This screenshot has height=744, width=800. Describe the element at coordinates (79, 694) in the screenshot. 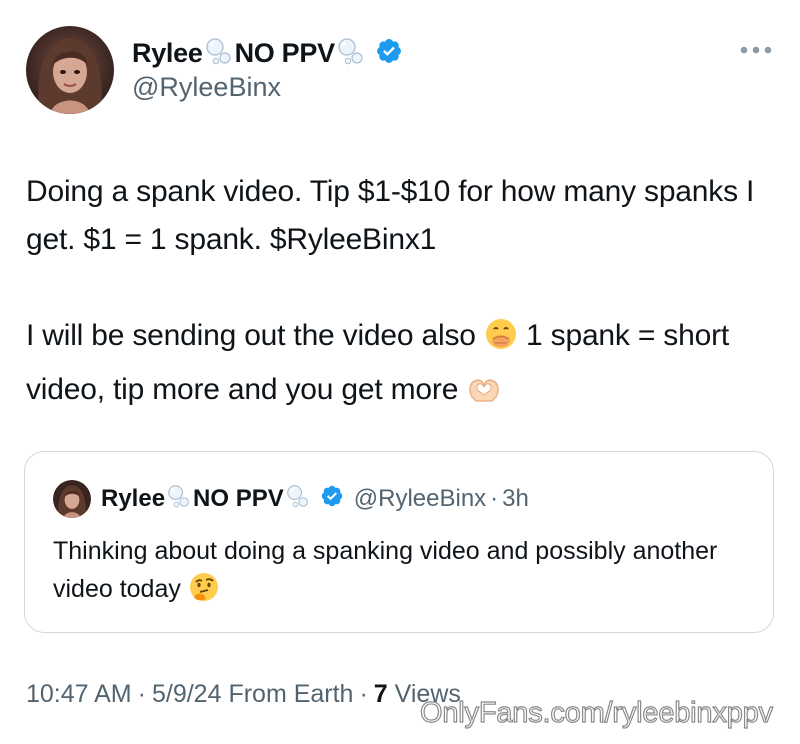

I see `tweet-time: 10:47 AM` at that location.